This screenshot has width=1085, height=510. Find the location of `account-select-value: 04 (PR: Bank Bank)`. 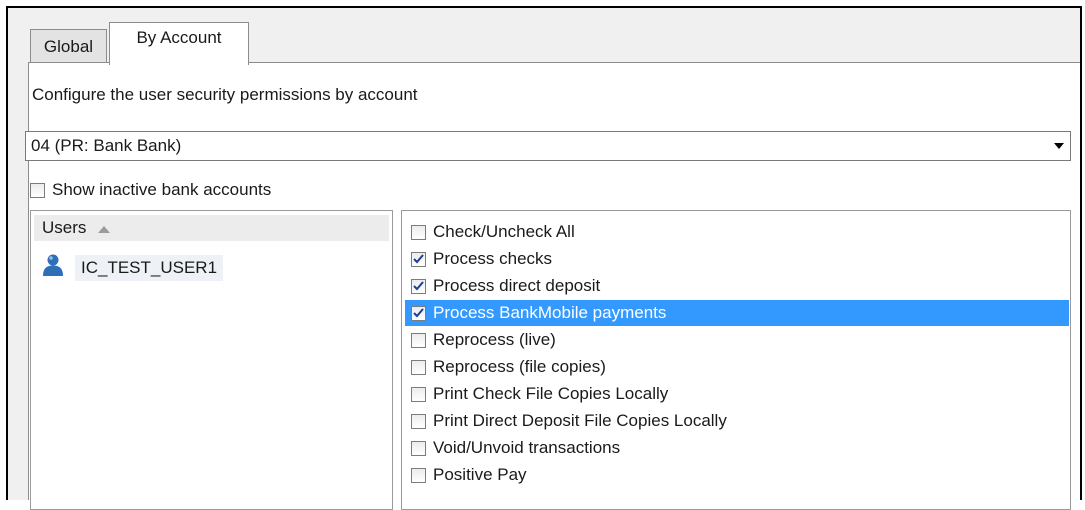

account-select-value: 04 (PR: Bank Bank) is located at coordinates (106, 145).